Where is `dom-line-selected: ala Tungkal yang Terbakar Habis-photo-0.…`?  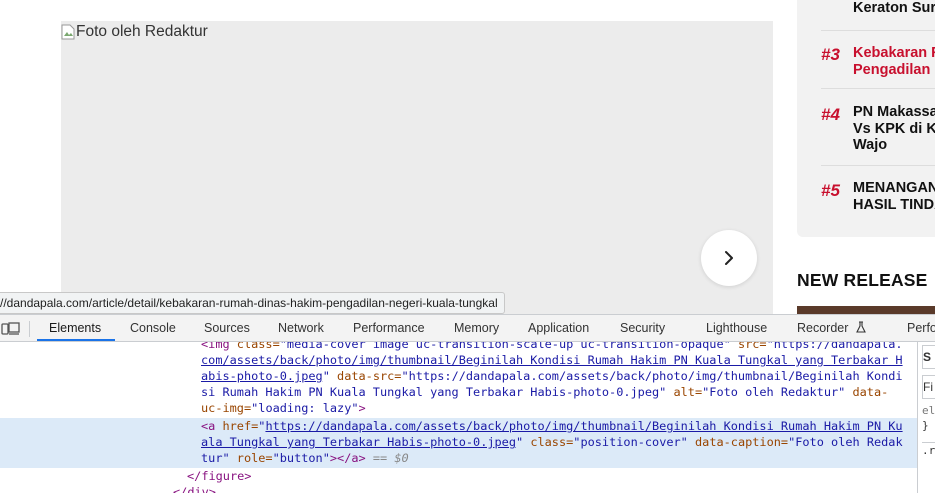
dom-line-selected: ala Tungkal yang Terbakar Habis-photo-0.… is located at coordinates (552, 442).